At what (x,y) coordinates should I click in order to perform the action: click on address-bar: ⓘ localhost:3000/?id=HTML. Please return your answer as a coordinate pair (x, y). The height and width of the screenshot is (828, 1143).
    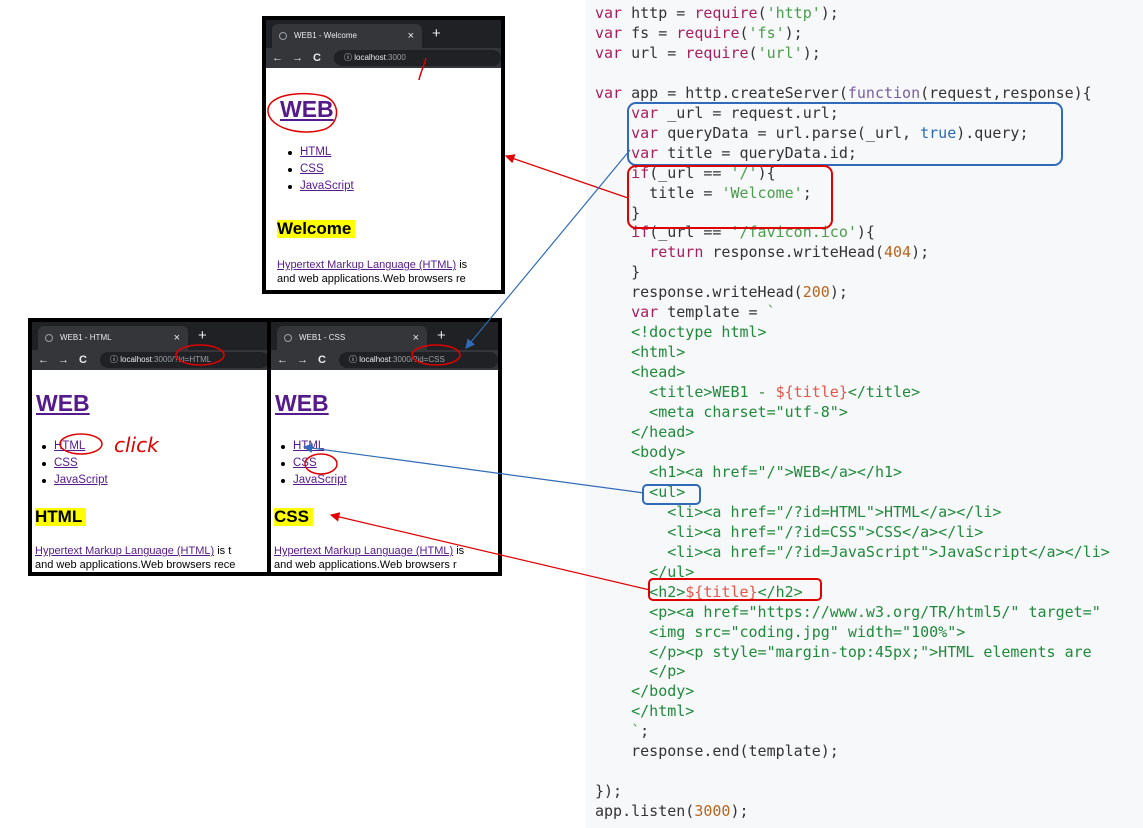
    Looking at the image, I should click on (184, 360).